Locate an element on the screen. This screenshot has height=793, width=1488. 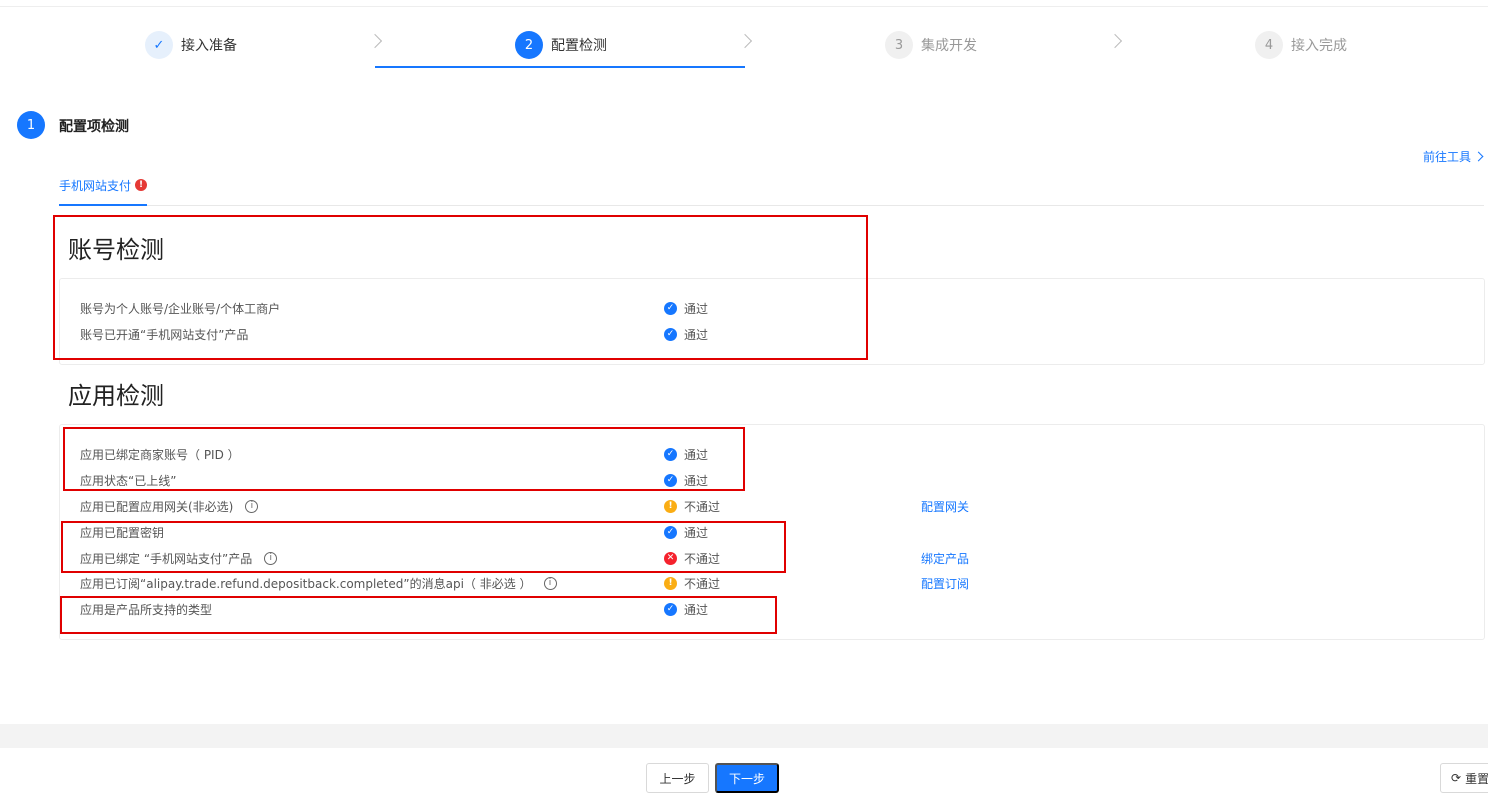
reset-button: ⟳ 重置 is located at coordinates (1464, 778).